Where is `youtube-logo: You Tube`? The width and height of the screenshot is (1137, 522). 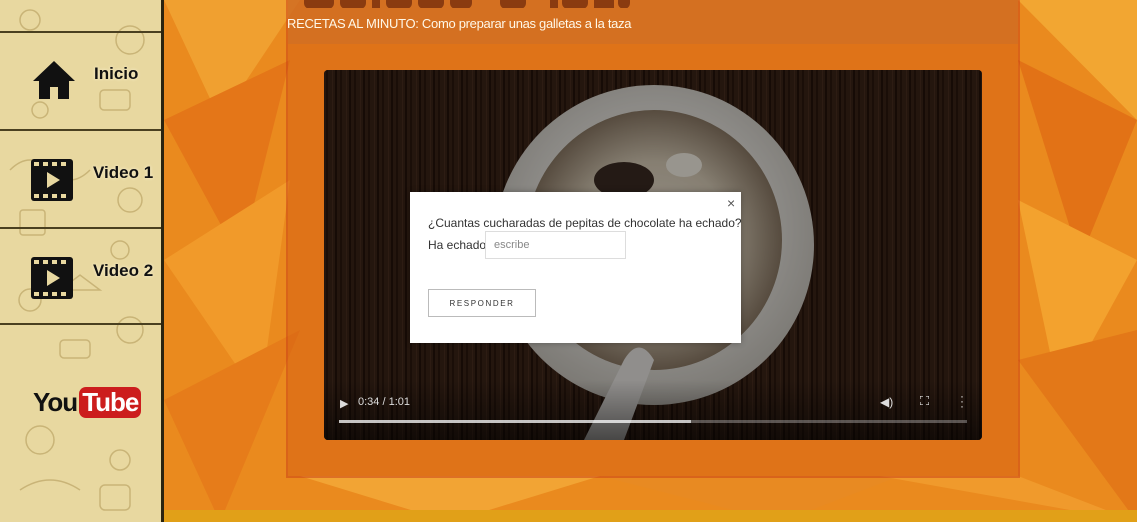
youtube-logo: You Tube is located at coordinates (87, 402).